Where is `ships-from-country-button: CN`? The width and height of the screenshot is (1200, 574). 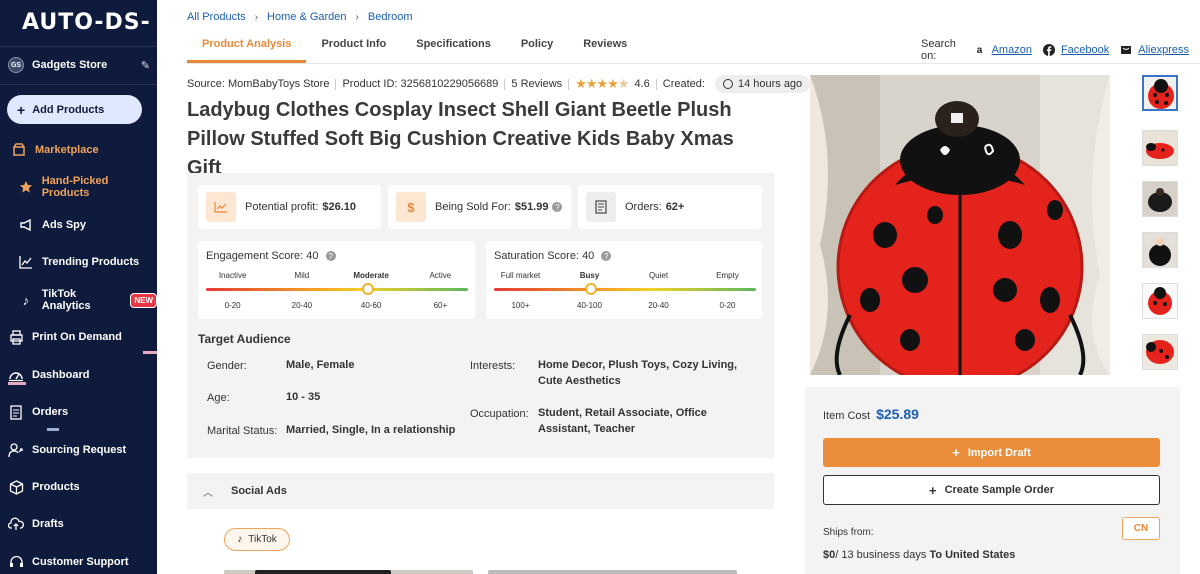 ships-from-country-button: CN is located at coordinates (1141, 528).